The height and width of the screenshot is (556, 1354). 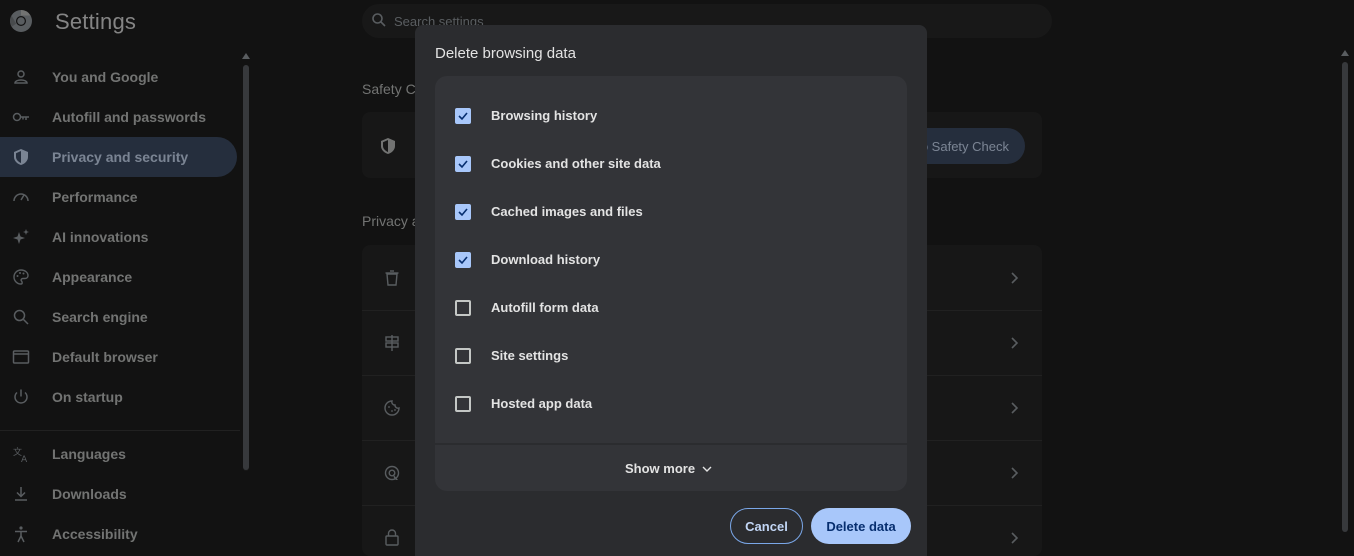 I want to click on option-label: Browsing history, so click(x=544, y=115).